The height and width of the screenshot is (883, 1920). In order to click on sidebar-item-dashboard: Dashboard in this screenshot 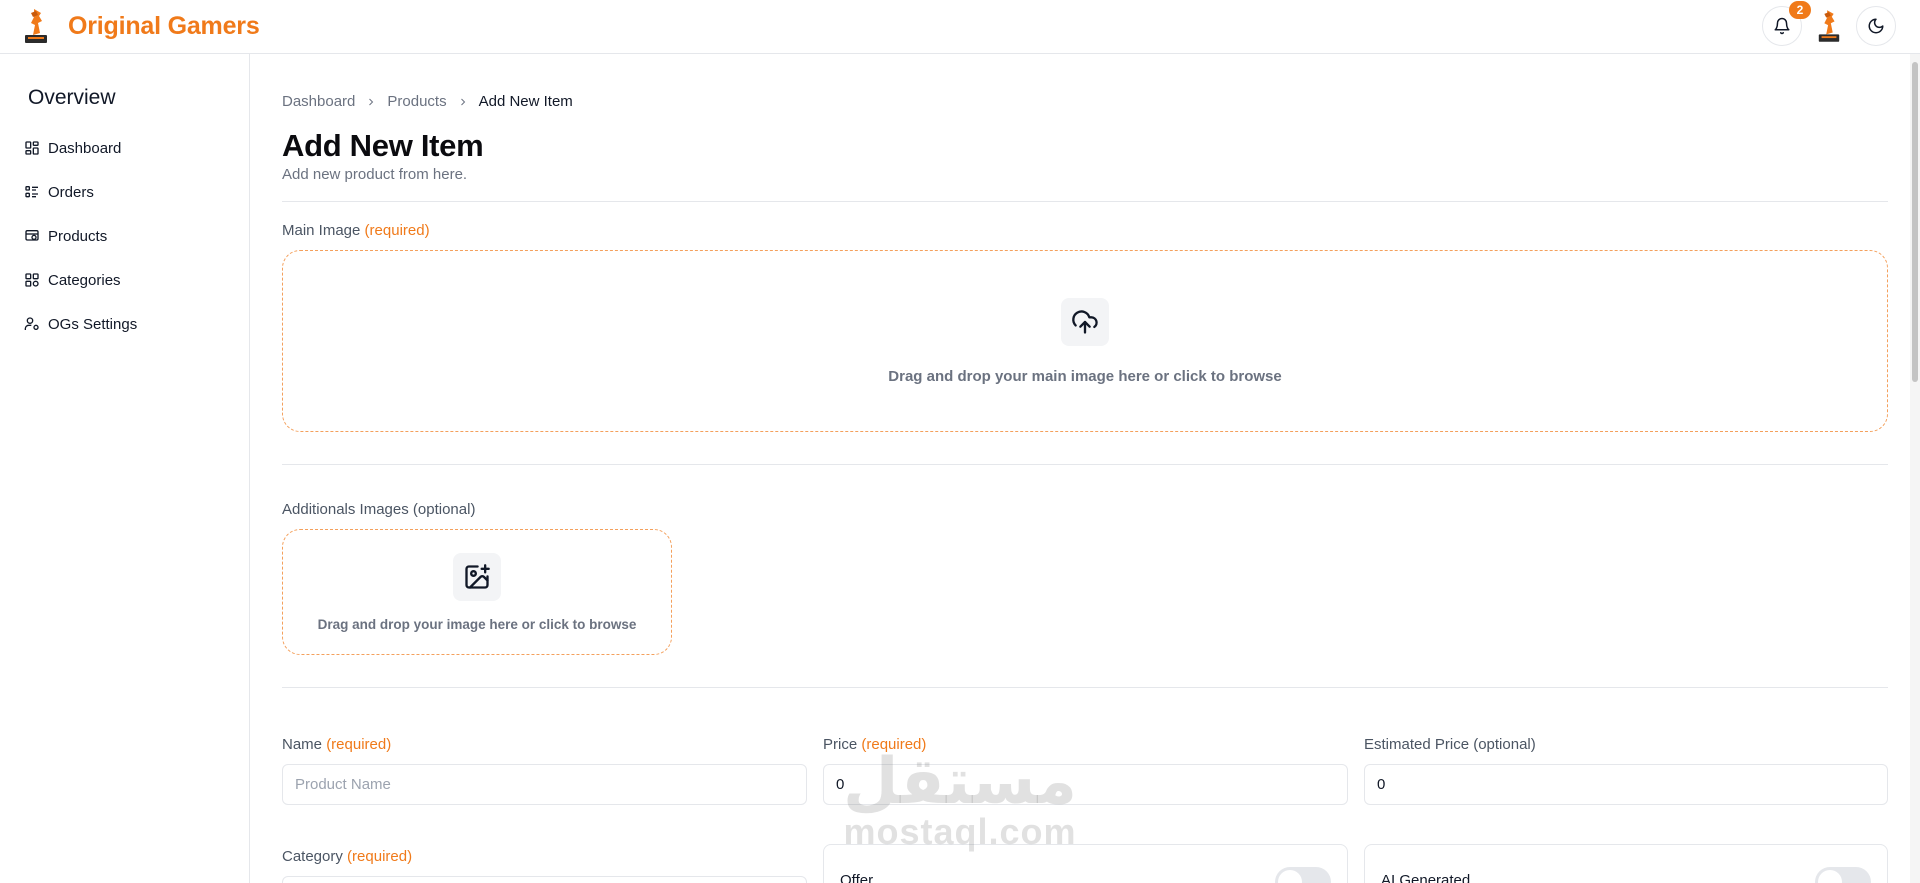, I will do `click(80, 148)`.